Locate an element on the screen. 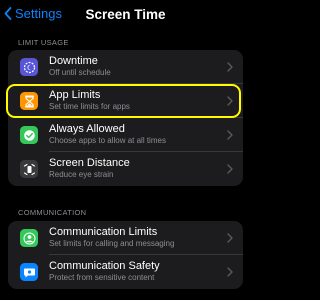  navigation-bar: Settings Screen Time is located at coordinates (125, 15).